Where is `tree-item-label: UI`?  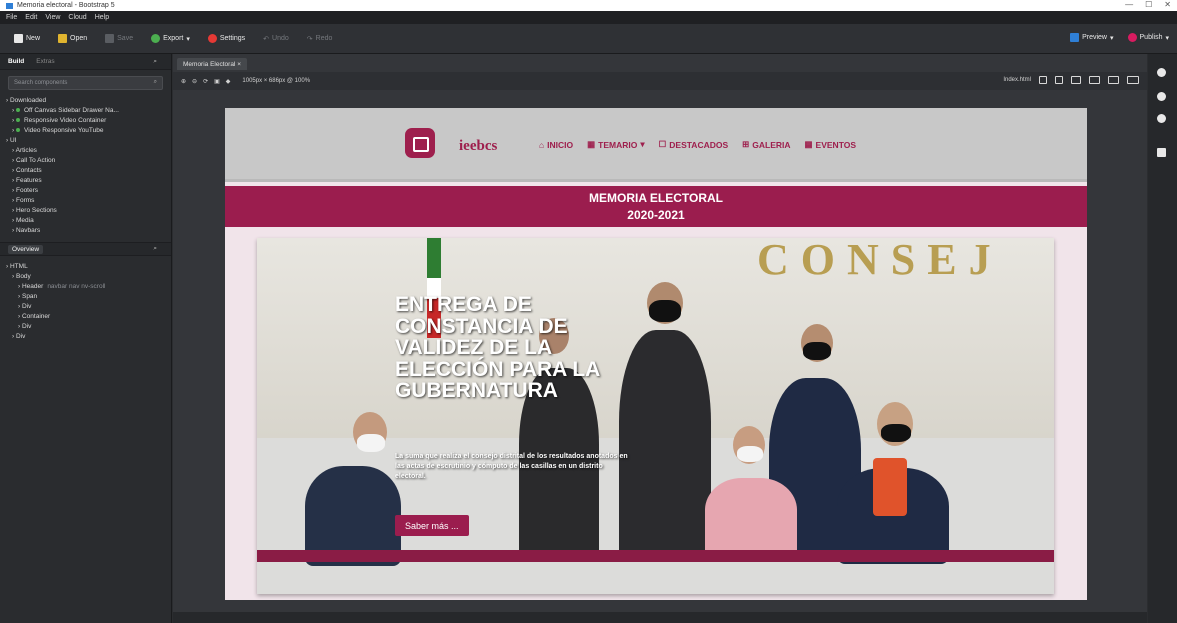 tree-item-label: UI is located at coordinates (13, 140).